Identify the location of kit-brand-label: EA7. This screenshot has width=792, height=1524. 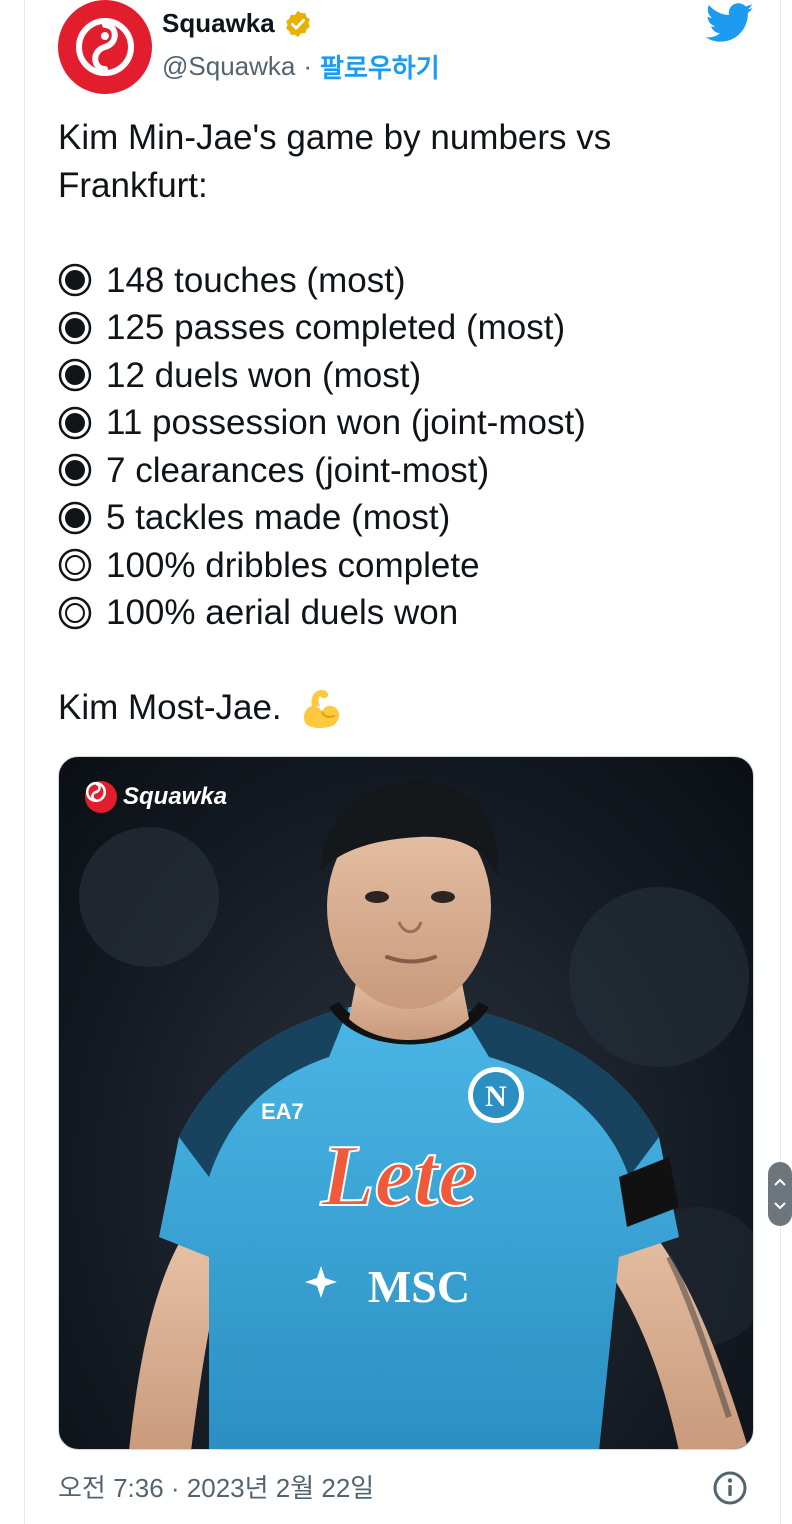
(282, 1111).